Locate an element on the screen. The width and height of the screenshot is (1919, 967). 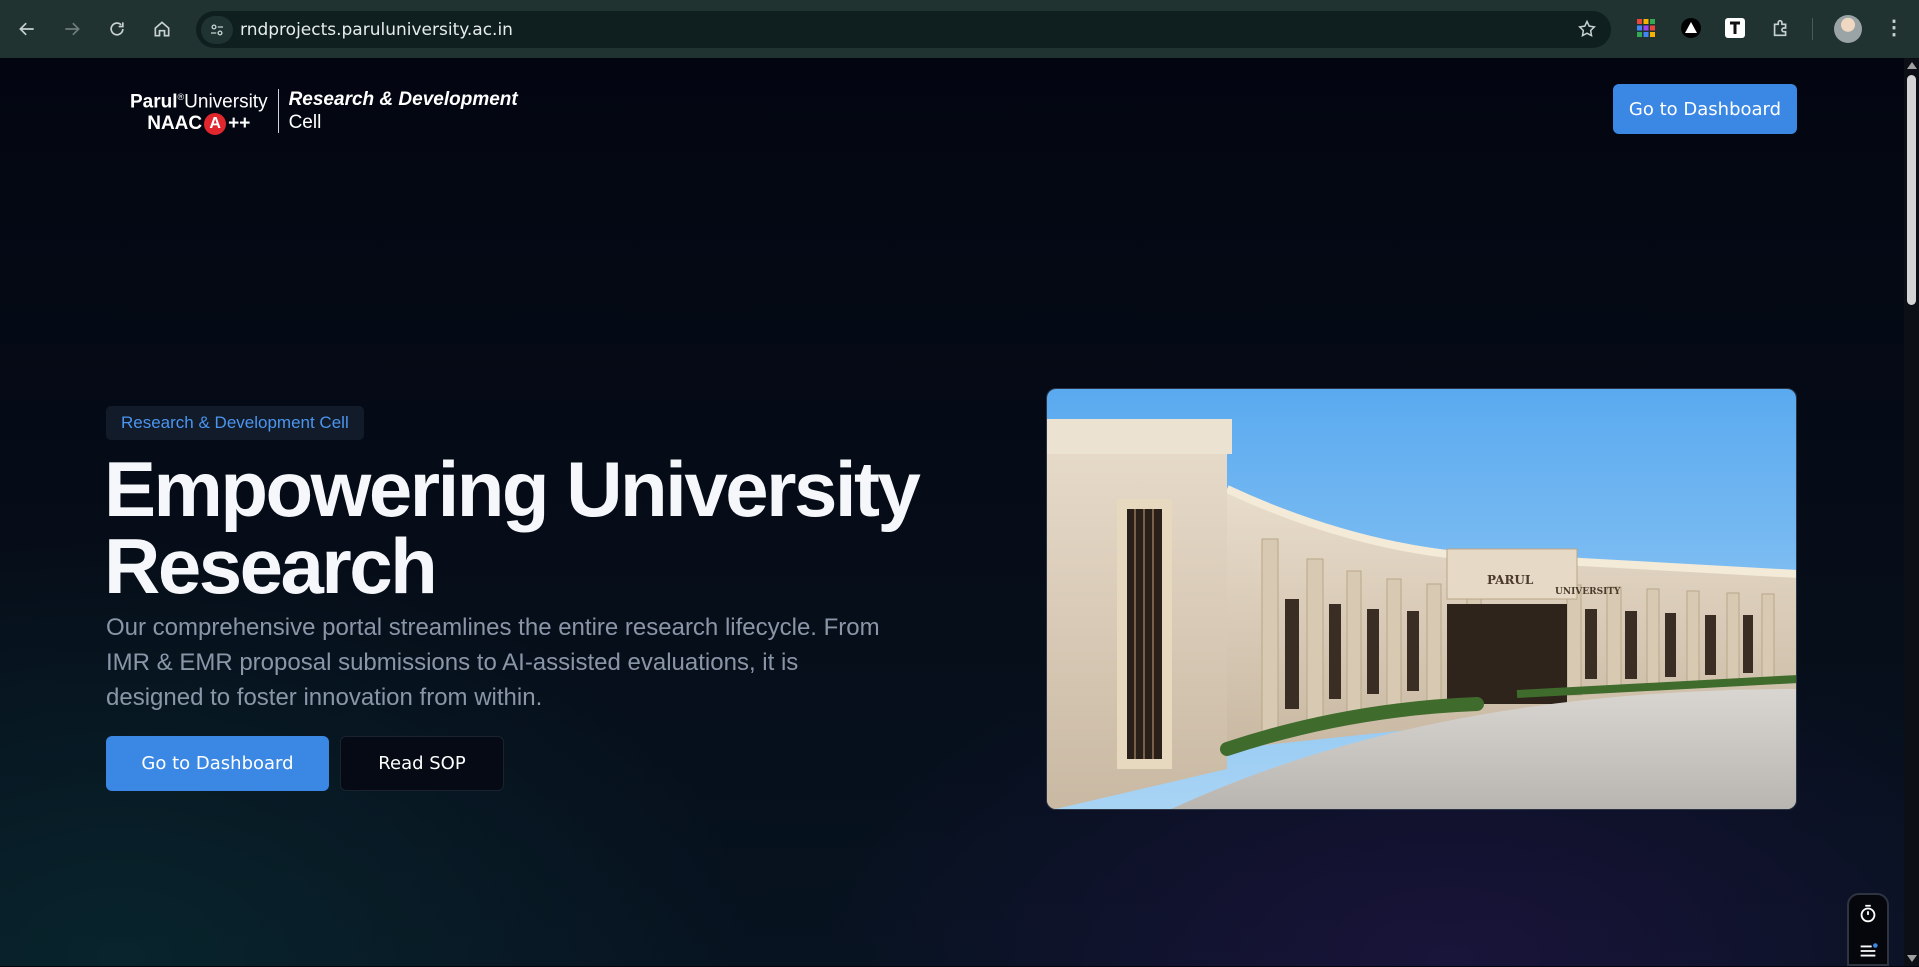
home-icon is located at coordinates (162, 29).